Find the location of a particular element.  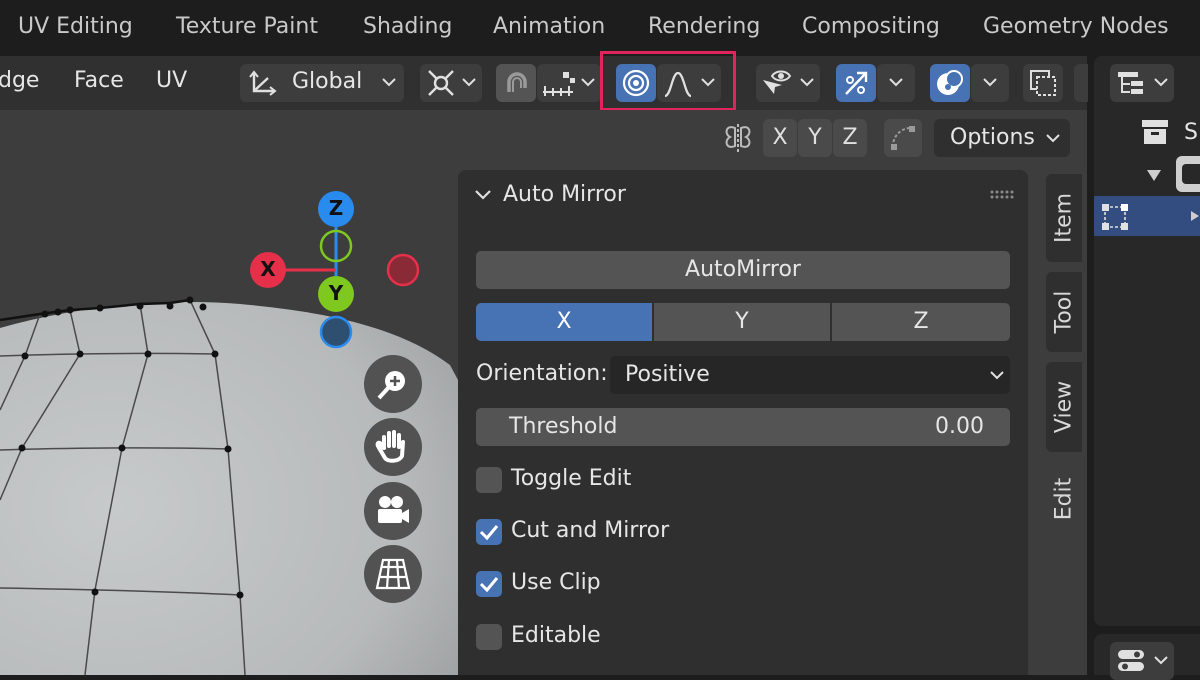

outliner-display-mode-dropdown is located at coordinates (1142, 83).